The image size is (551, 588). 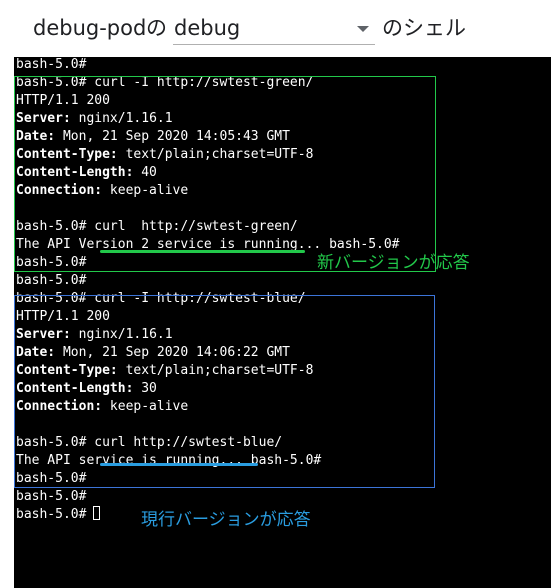 What do you see at coordinates (90, 28) in the screenshot?
I see `pod-name: debug-pod` at bounding box center [90, 28].